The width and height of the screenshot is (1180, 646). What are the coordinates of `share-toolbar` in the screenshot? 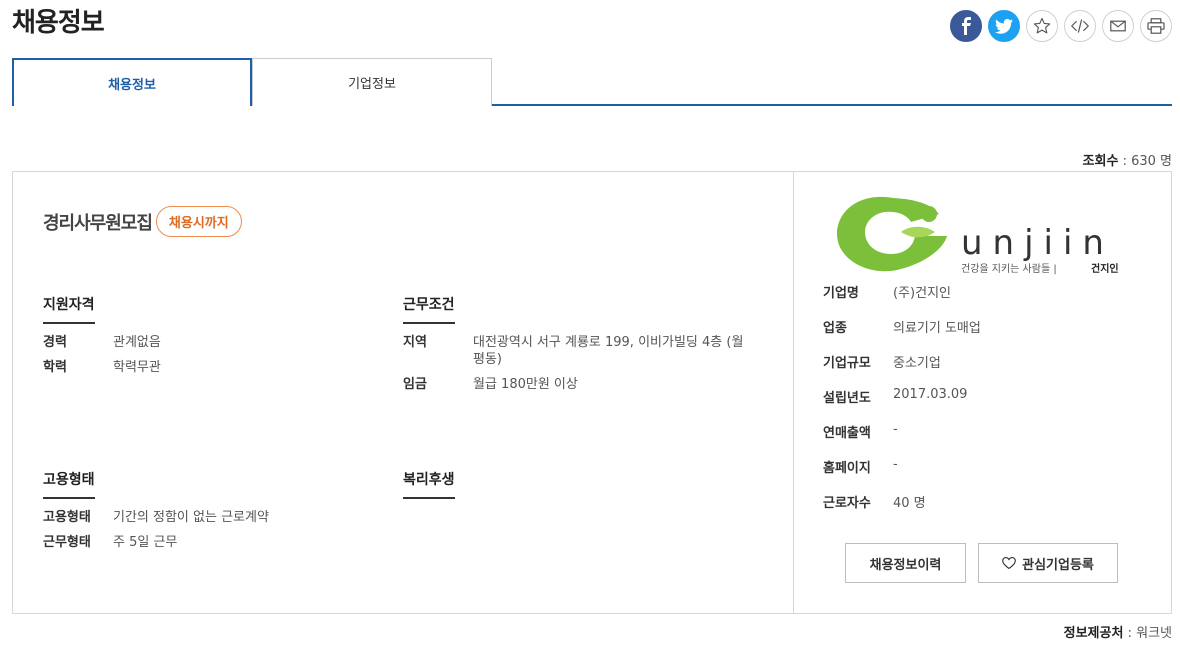 It's located at (1061, 26).